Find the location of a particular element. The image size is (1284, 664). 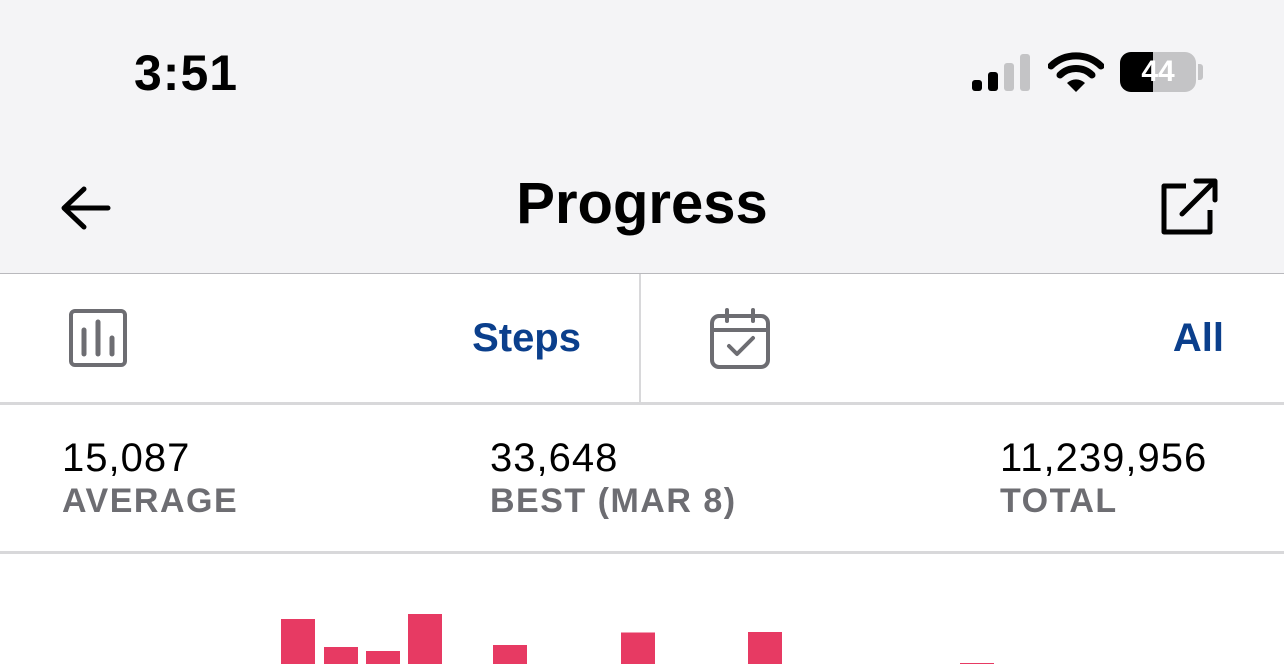

battery-level: 44 is located at coordinates (1158, 71).